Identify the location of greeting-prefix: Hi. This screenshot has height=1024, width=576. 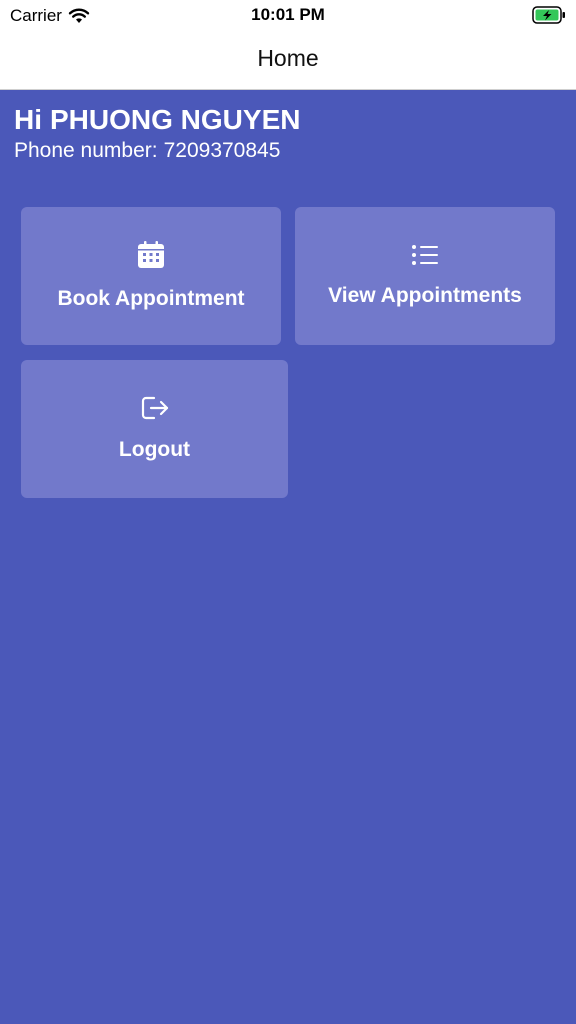
(28, 119).